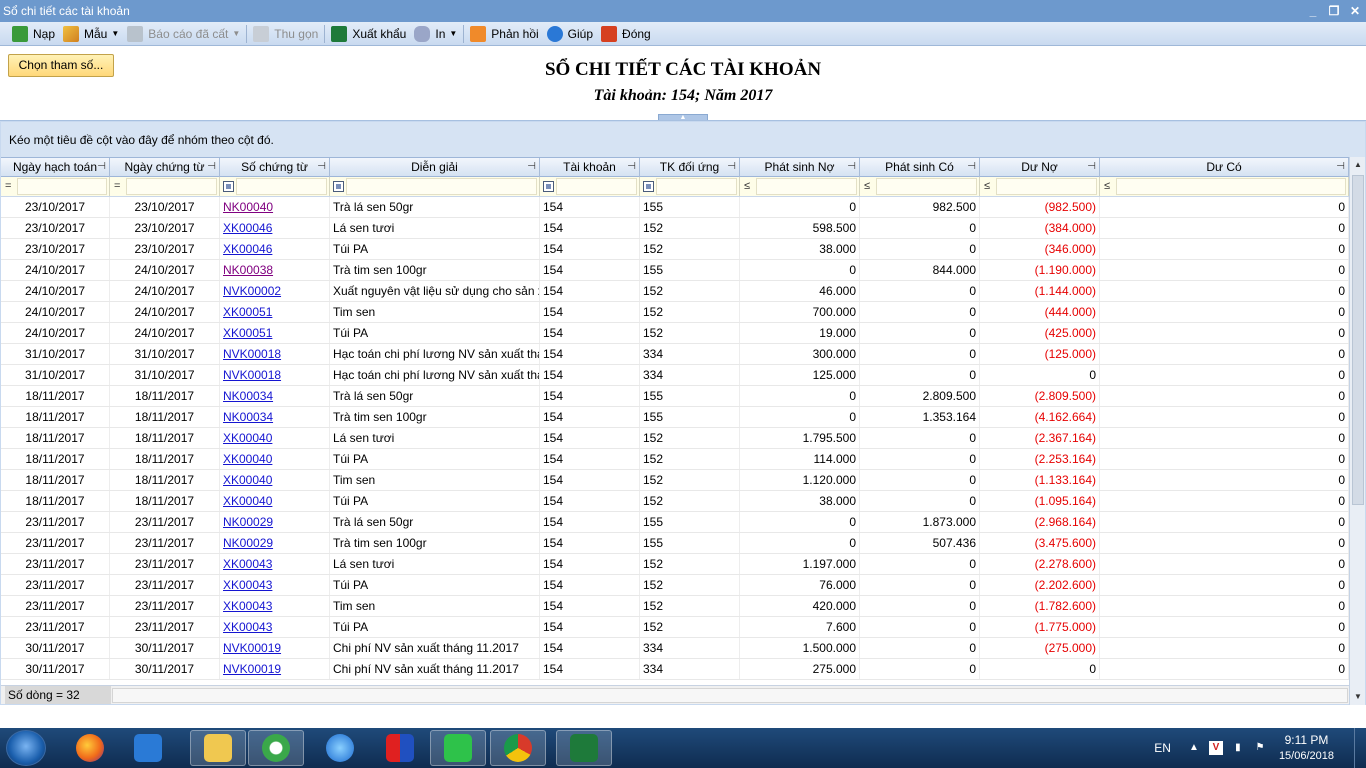  I want to click on show-hidden-icons-icon: ▲, so click(1194, 748).